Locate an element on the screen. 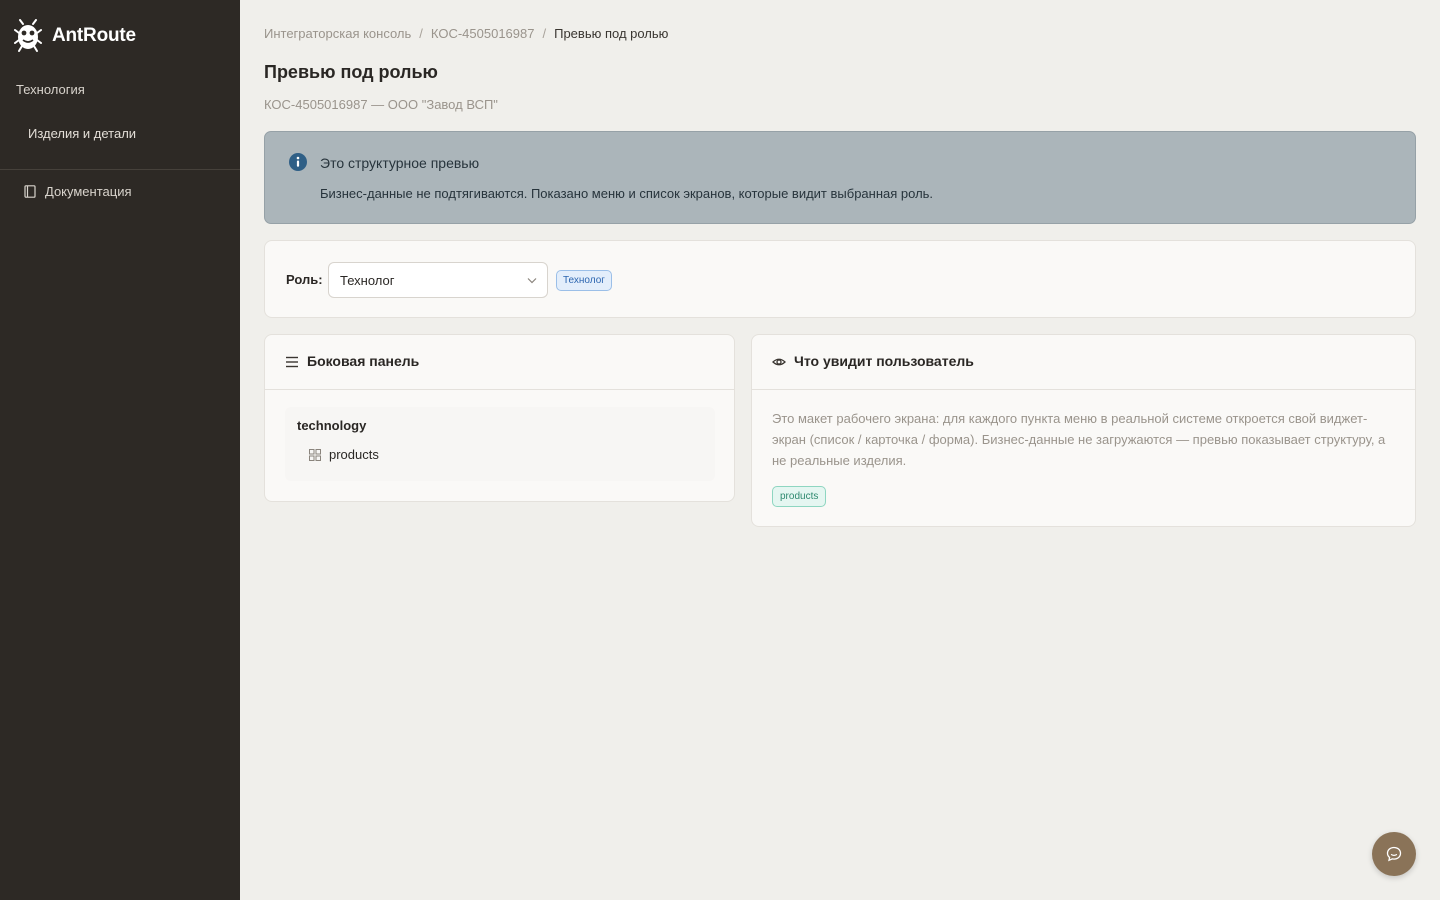 This screenshot has height=900, width=1440. role-label: Роль: is located at coordinates (304, 279).